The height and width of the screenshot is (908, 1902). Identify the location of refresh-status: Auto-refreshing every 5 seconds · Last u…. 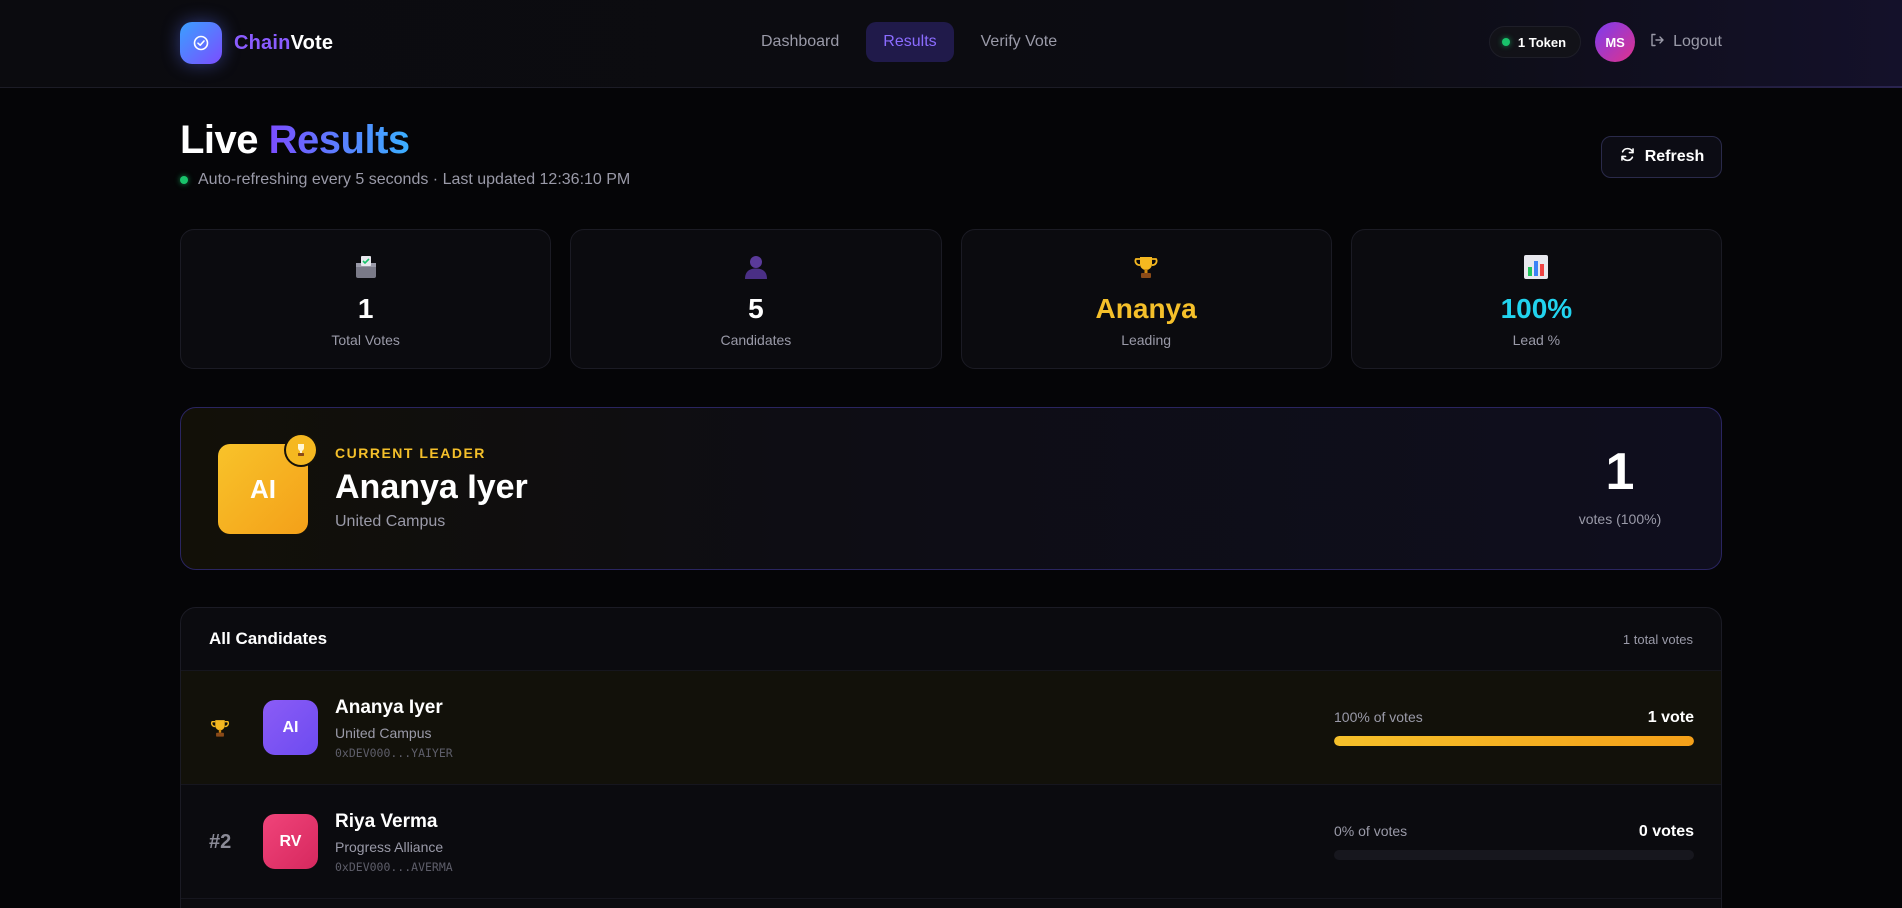
(405, 180).